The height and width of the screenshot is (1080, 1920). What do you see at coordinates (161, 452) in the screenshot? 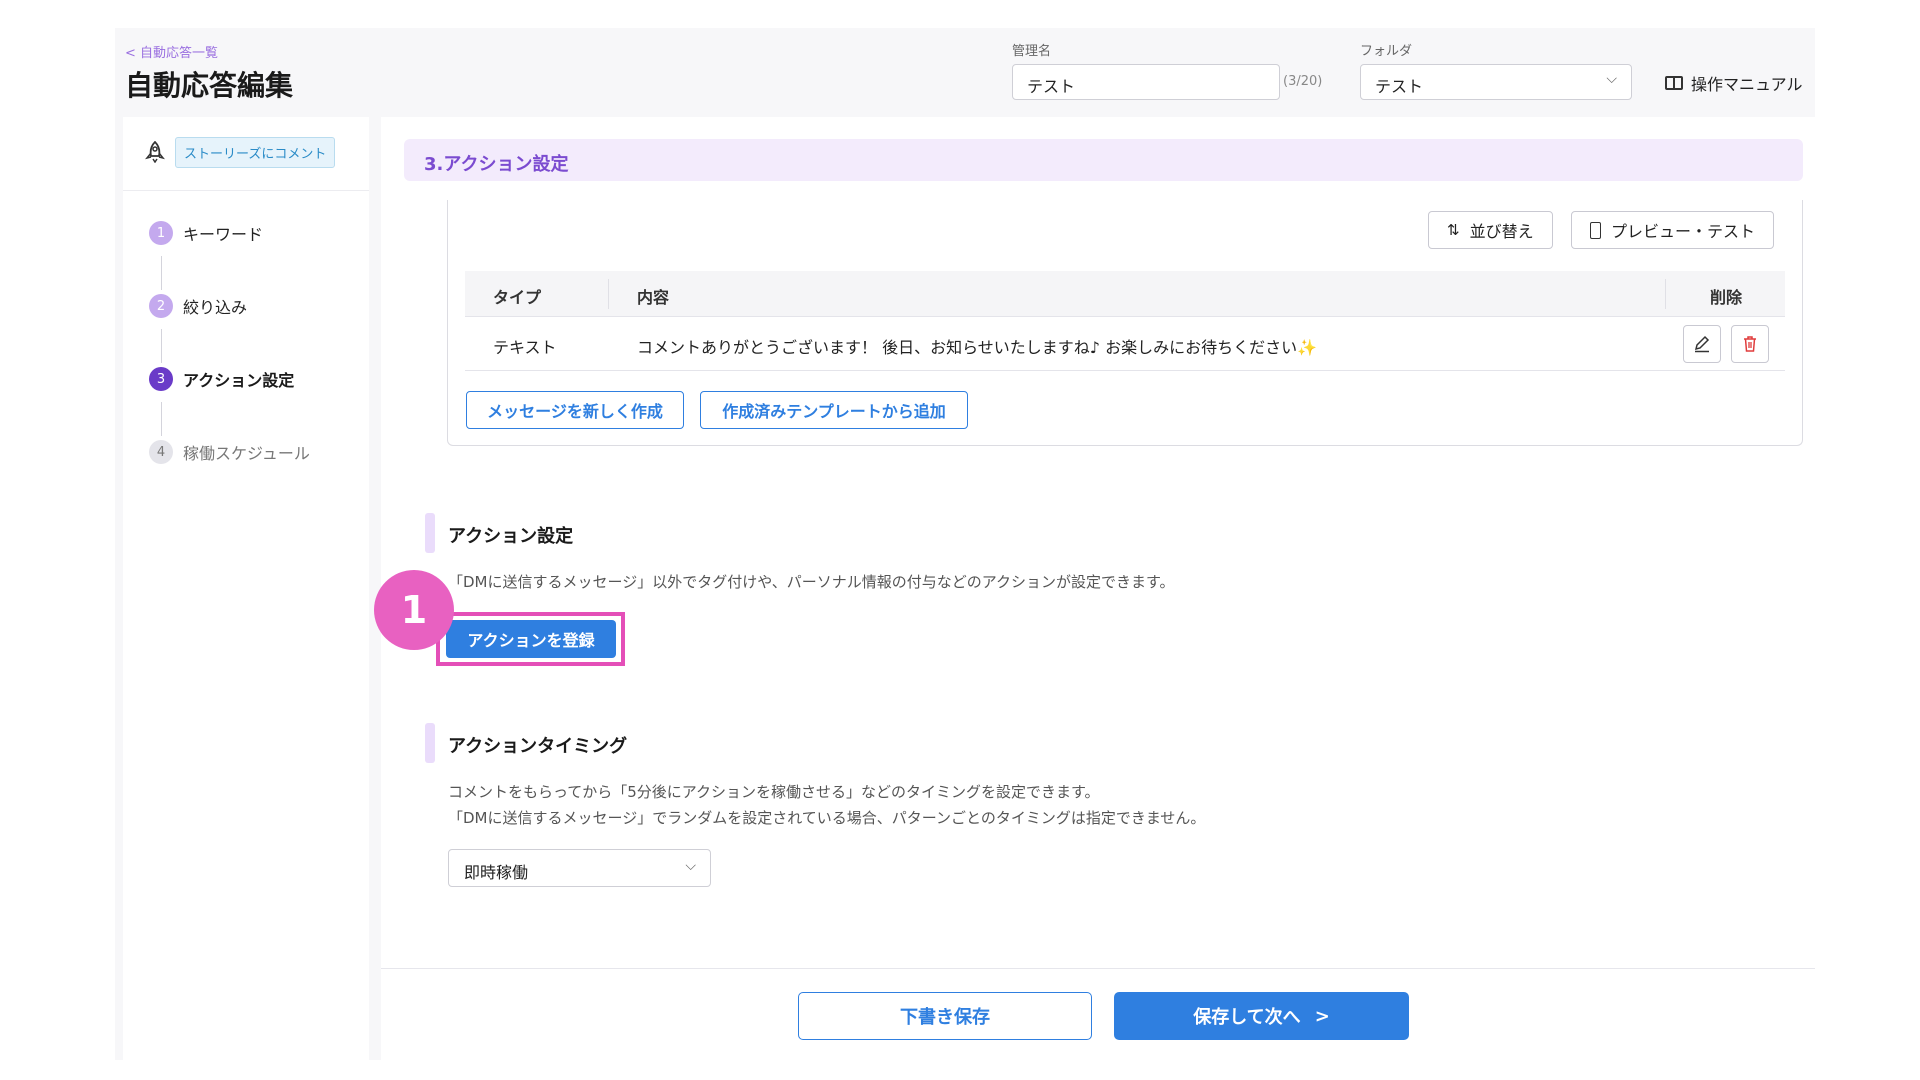
I see `step-number: 4` at bounding box center [161, 452].